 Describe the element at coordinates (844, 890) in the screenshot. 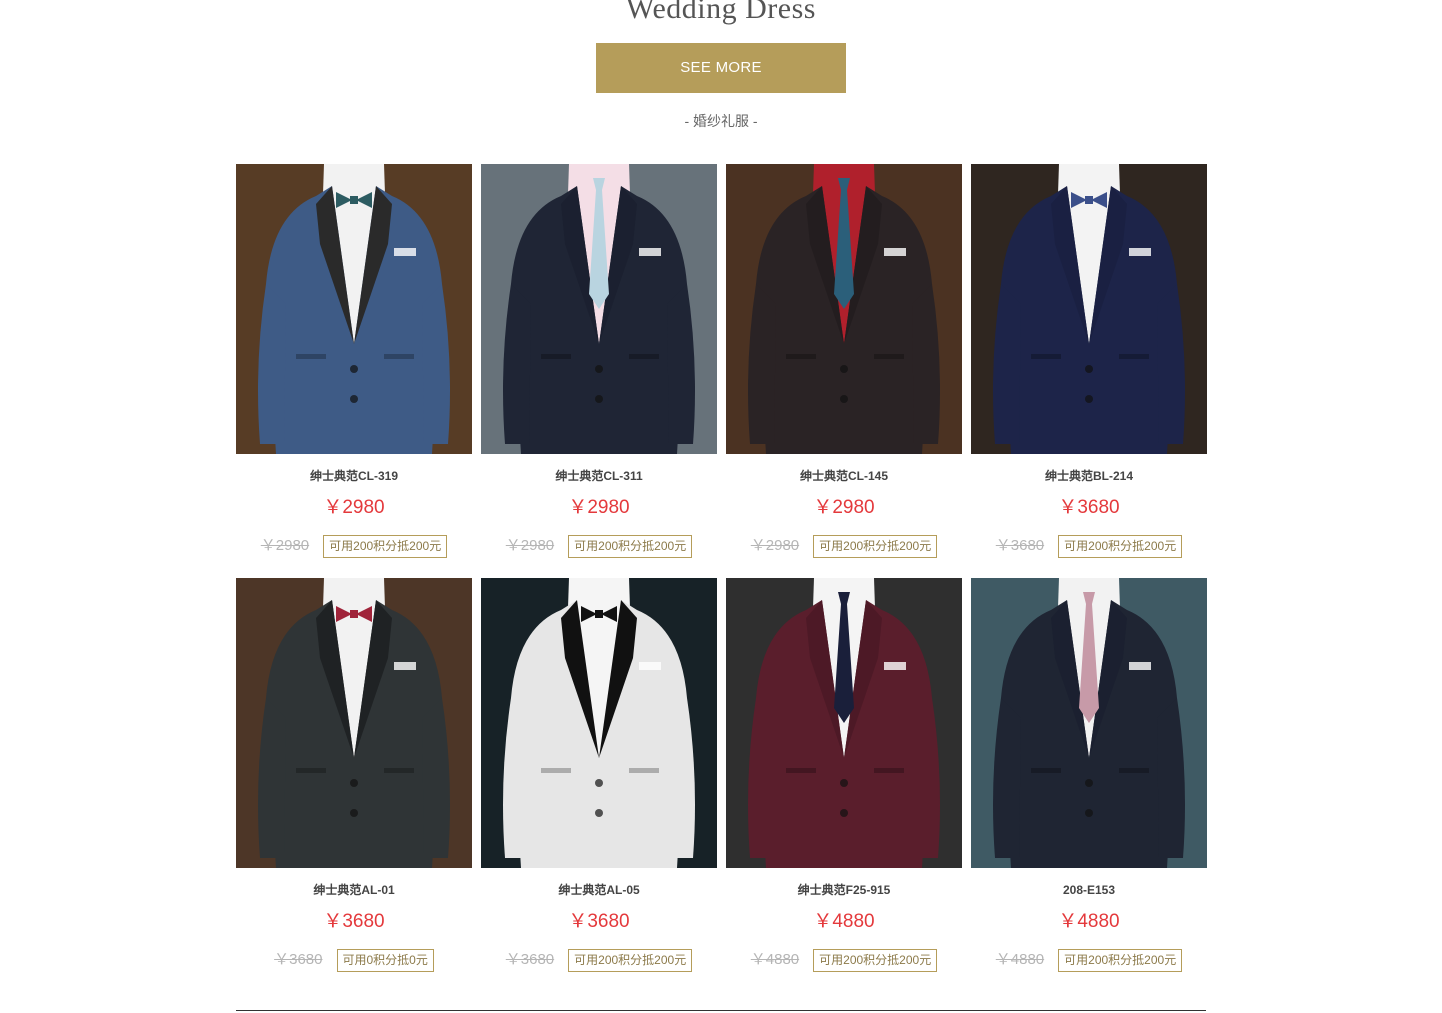

I see `product-name: 绅士典范F25-915` at that location.